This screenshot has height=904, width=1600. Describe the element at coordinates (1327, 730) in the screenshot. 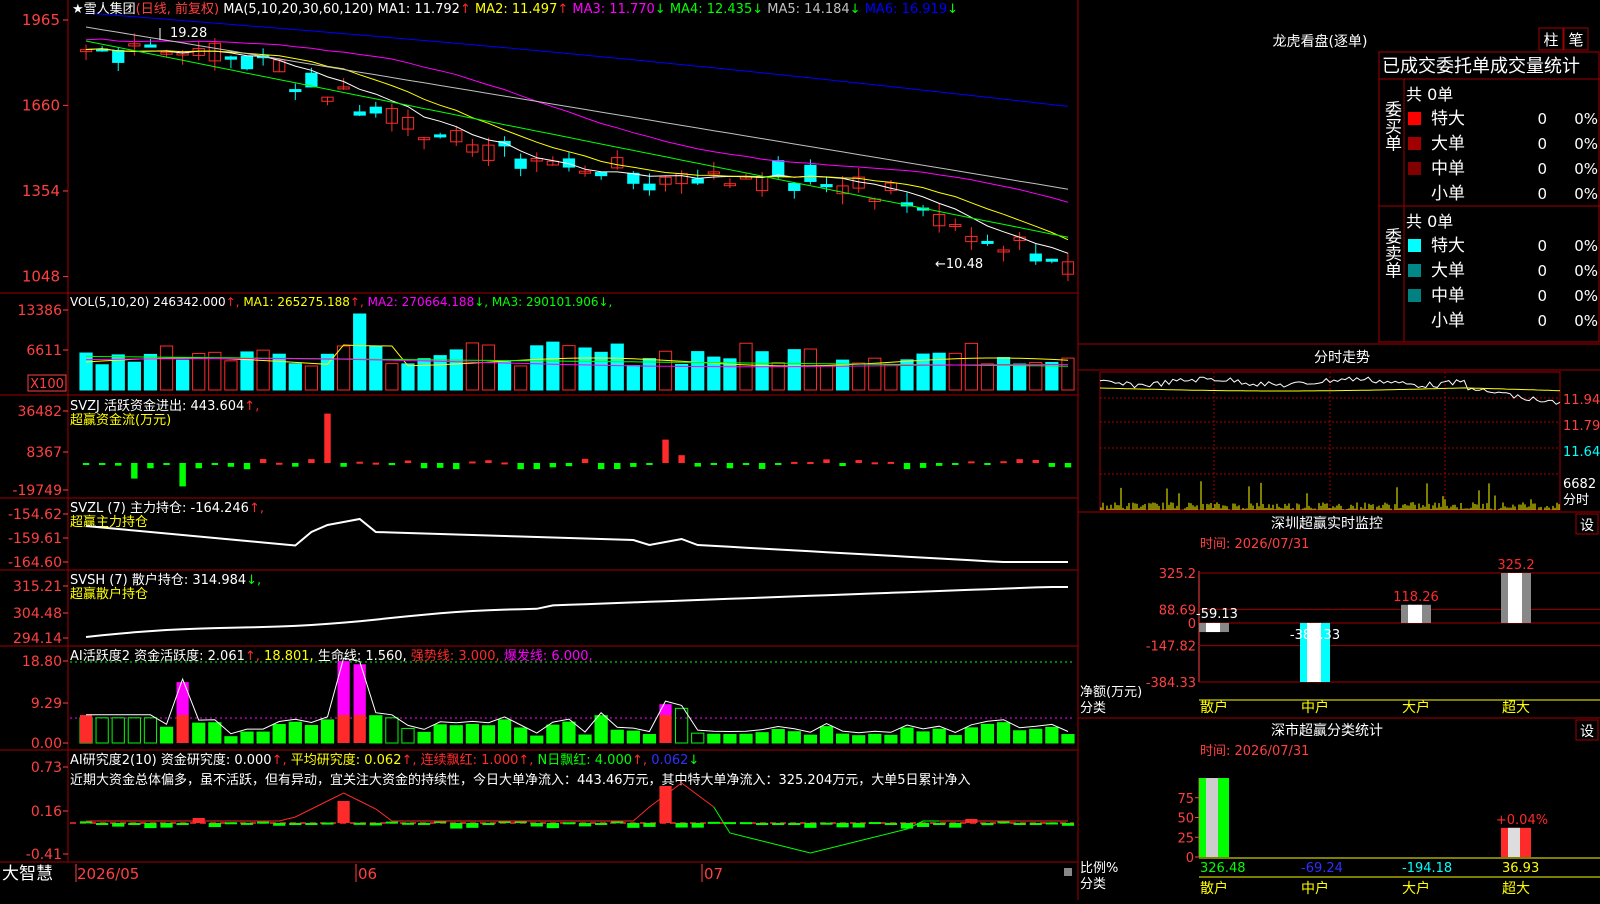

I see `classify-title: 深市超赢分类统计` at that location.